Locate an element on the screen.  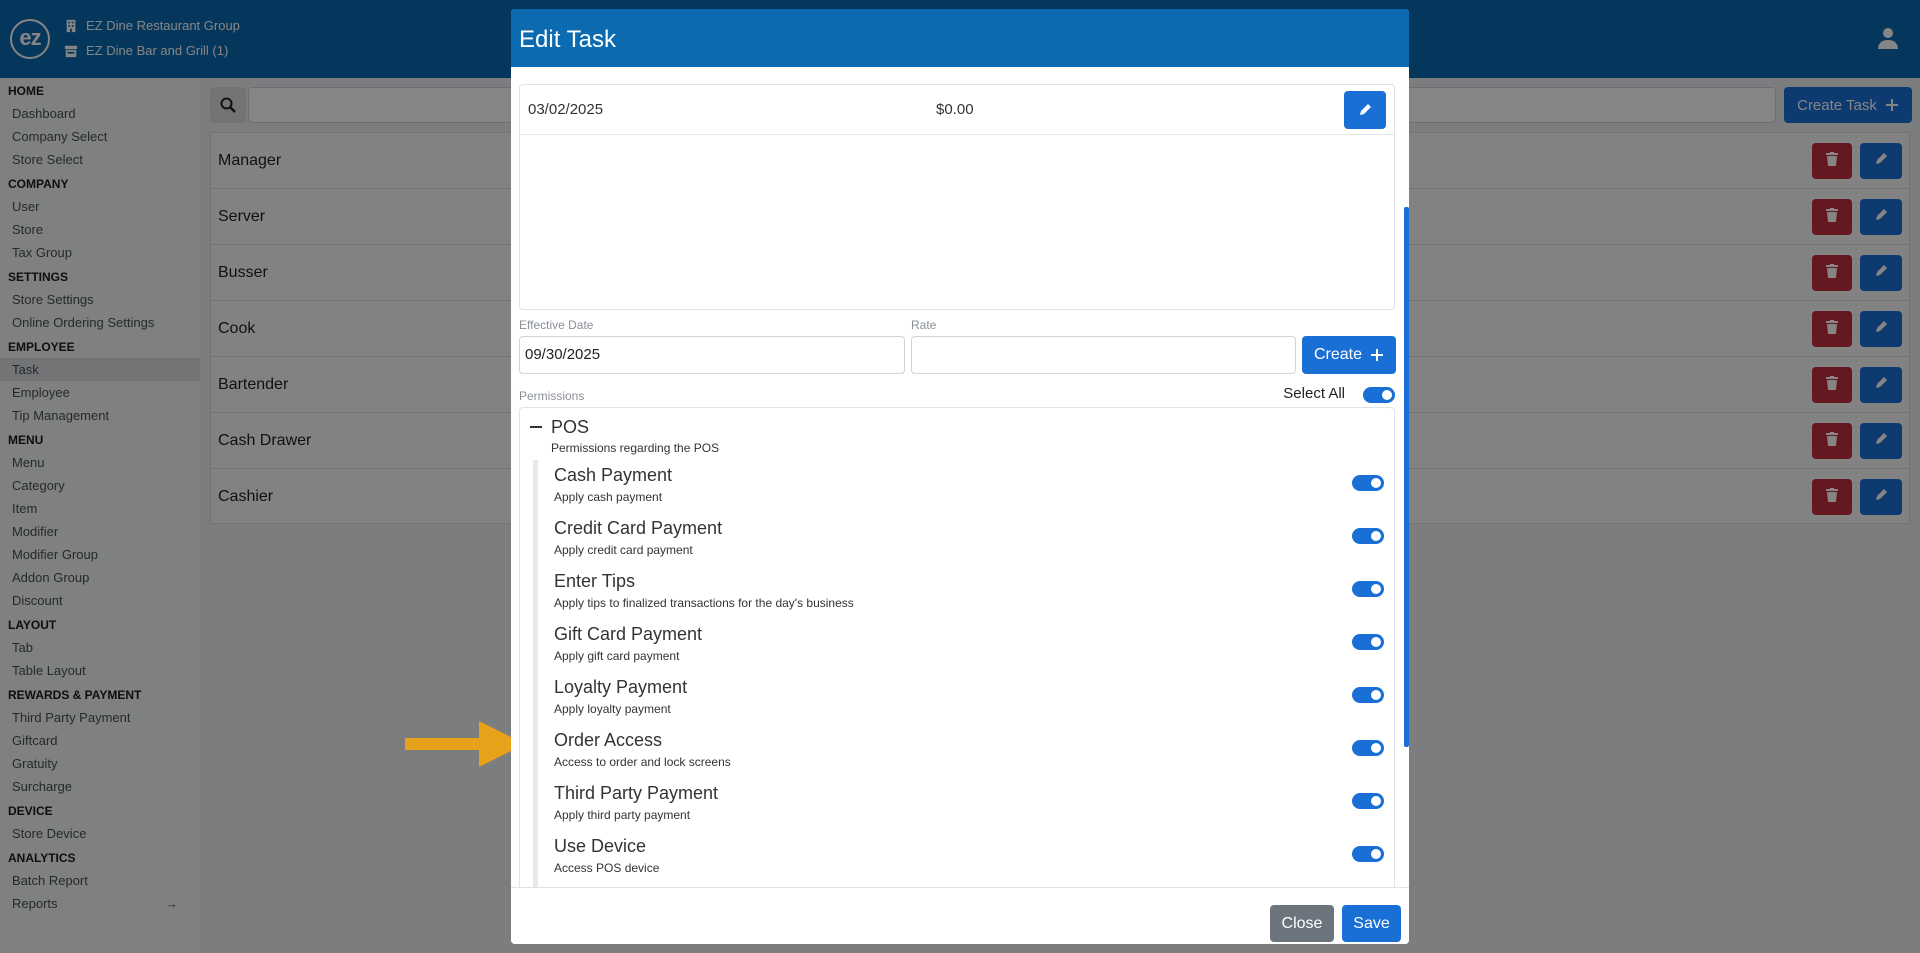
rate-edit-button is located at coordinates (1365, 110).